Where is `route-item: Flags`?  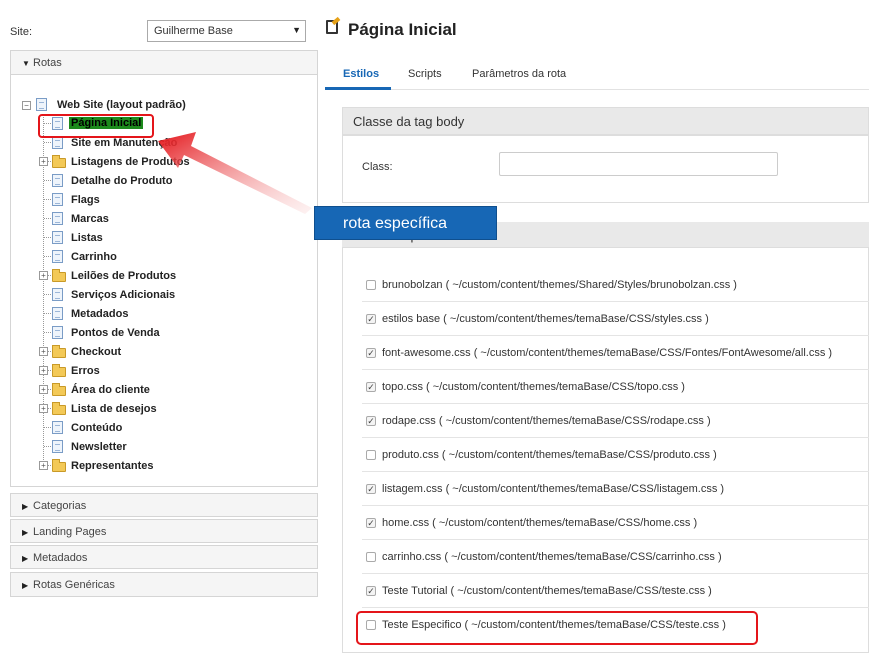 route-item: Flags is located at coordinates (177, 199).